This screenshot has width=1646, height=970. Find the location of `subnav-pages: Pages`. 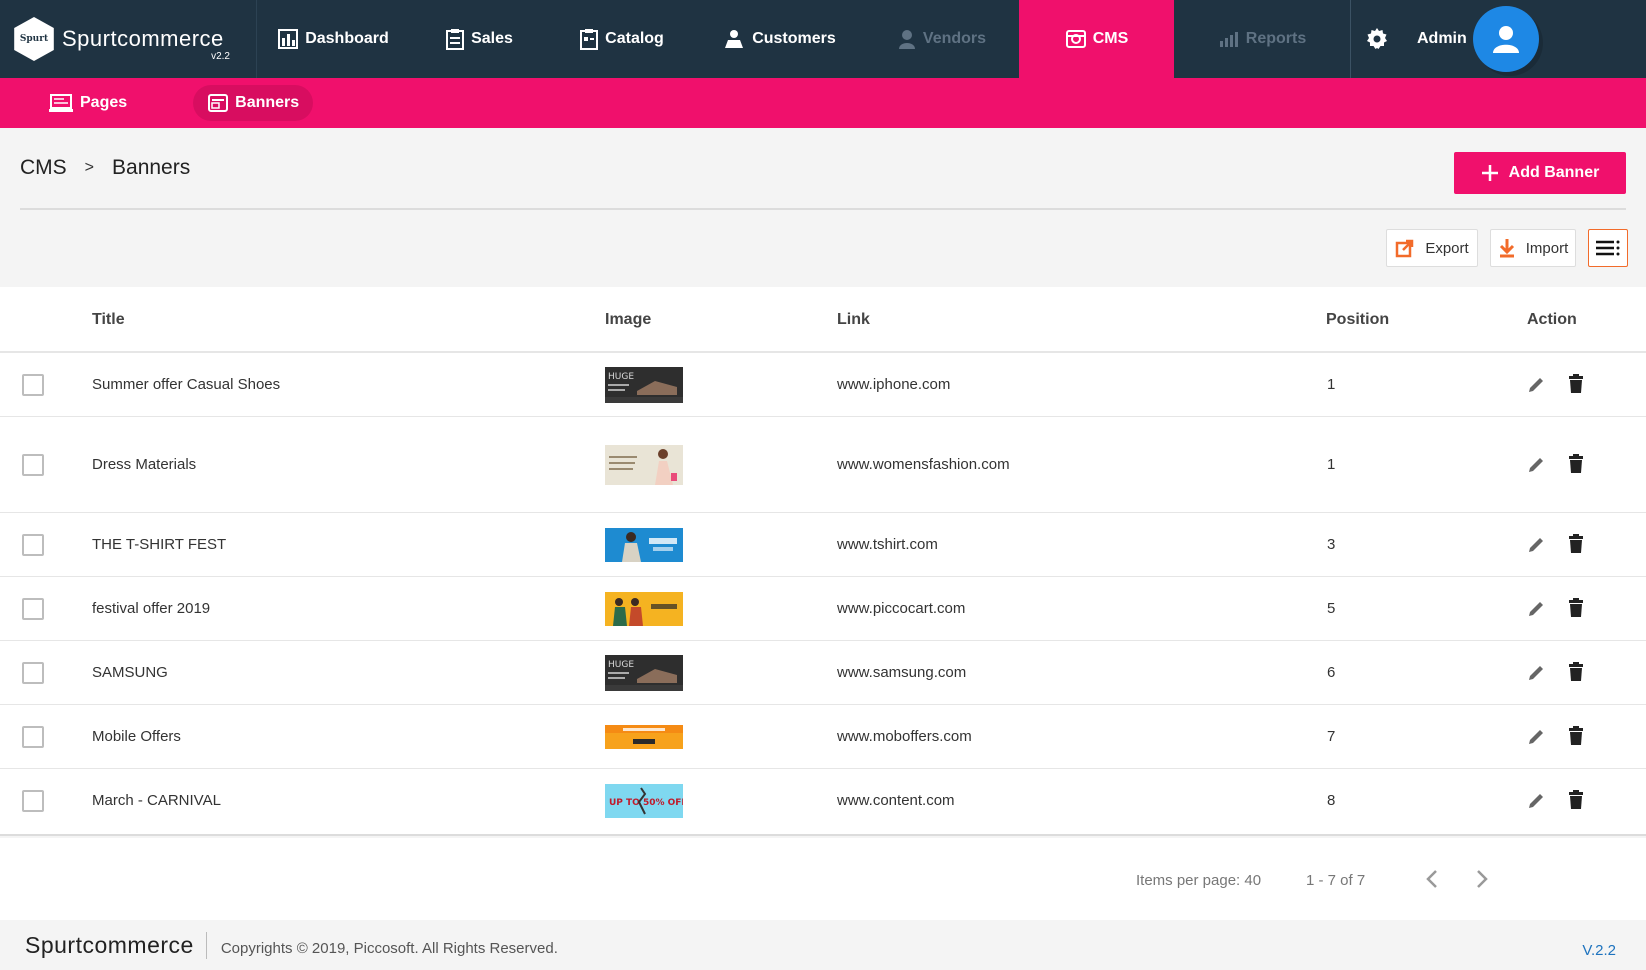

subnav-pages: Pages is located at coordinates (87, 103).